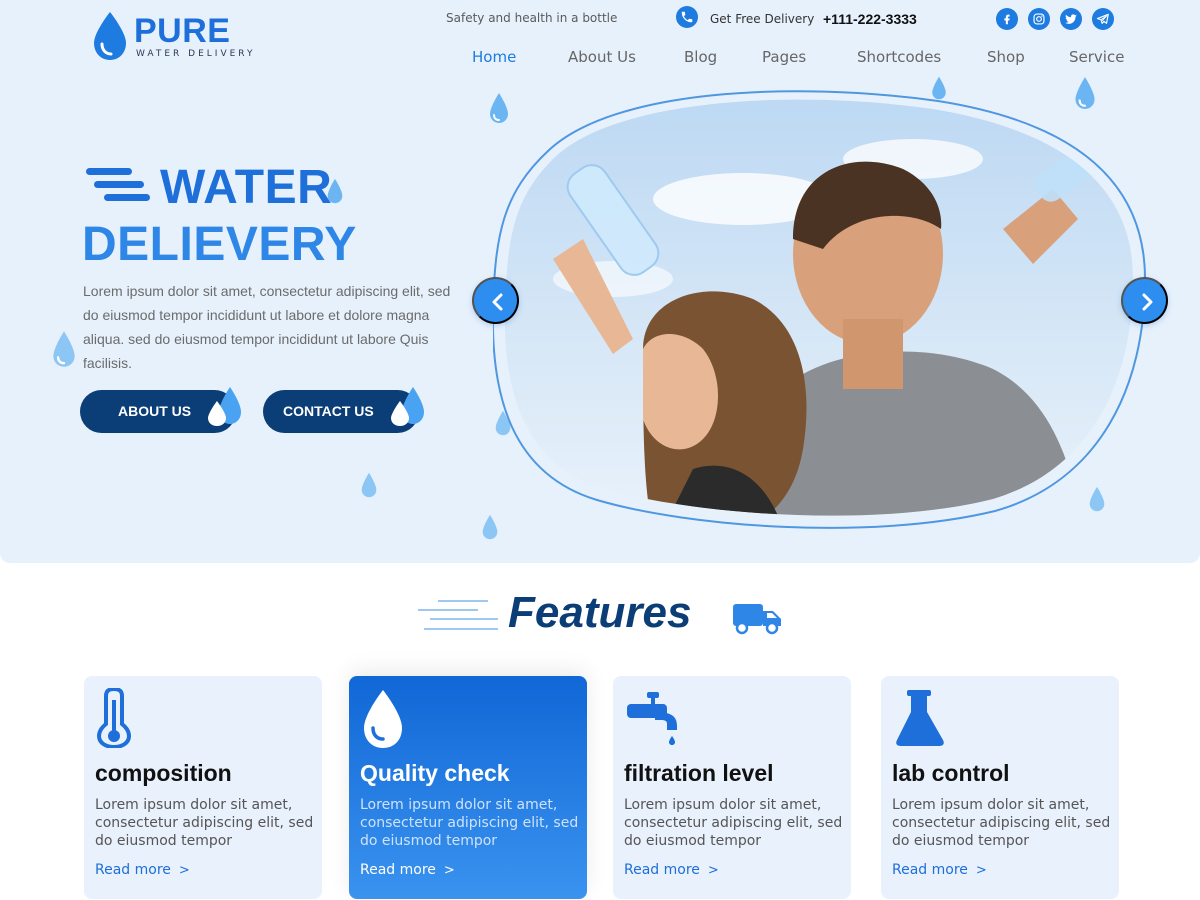  I want to click on about-us-button: ABOUT US, so click(160, 410).